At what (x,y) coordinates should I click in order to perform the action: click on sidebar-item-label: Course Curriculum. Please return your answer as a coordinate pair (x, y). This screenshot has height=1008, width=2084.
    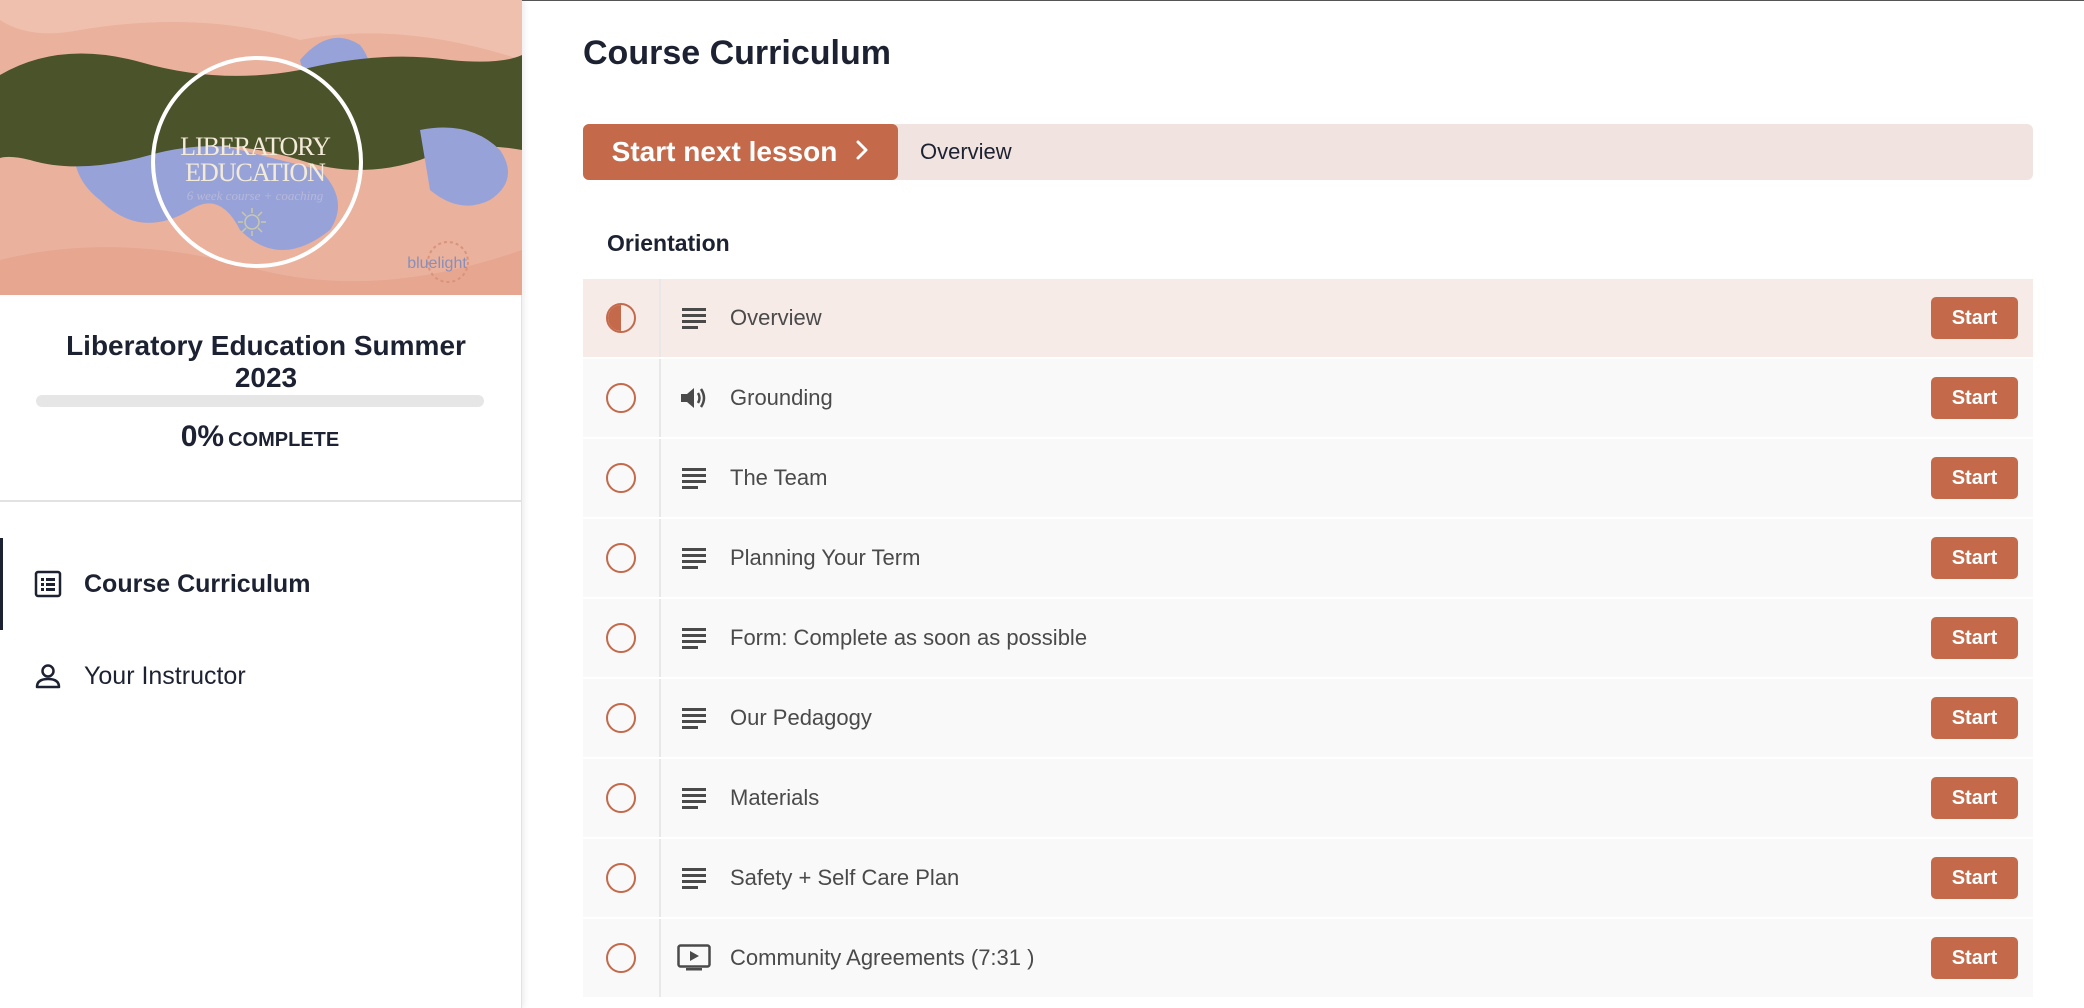
    Looking at the image, I should click on (197, 583).